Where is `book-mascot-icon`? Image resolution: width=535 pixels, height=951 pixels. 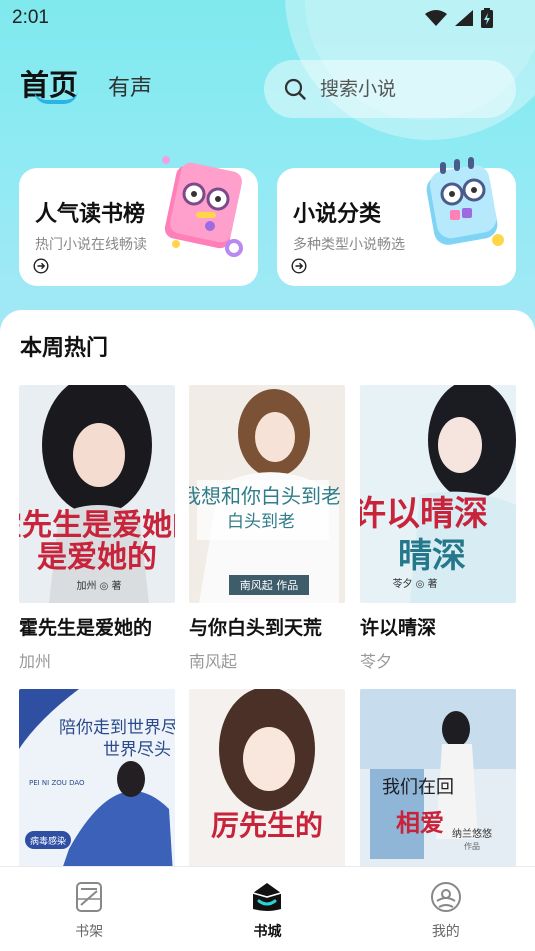 book-mascot-icon is located at coordinates (202, 206).